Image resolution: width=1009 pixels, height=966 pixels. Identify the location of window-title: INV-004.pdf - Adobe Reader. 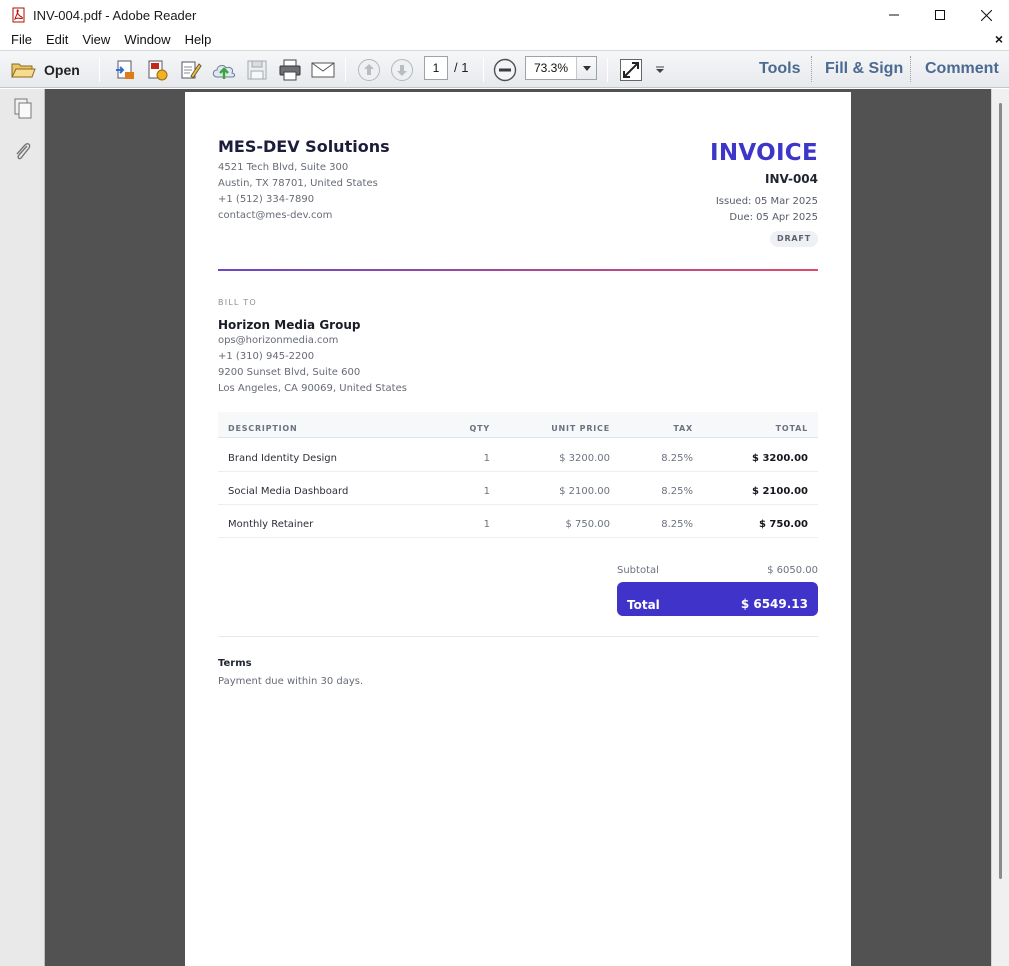
(115, 15).